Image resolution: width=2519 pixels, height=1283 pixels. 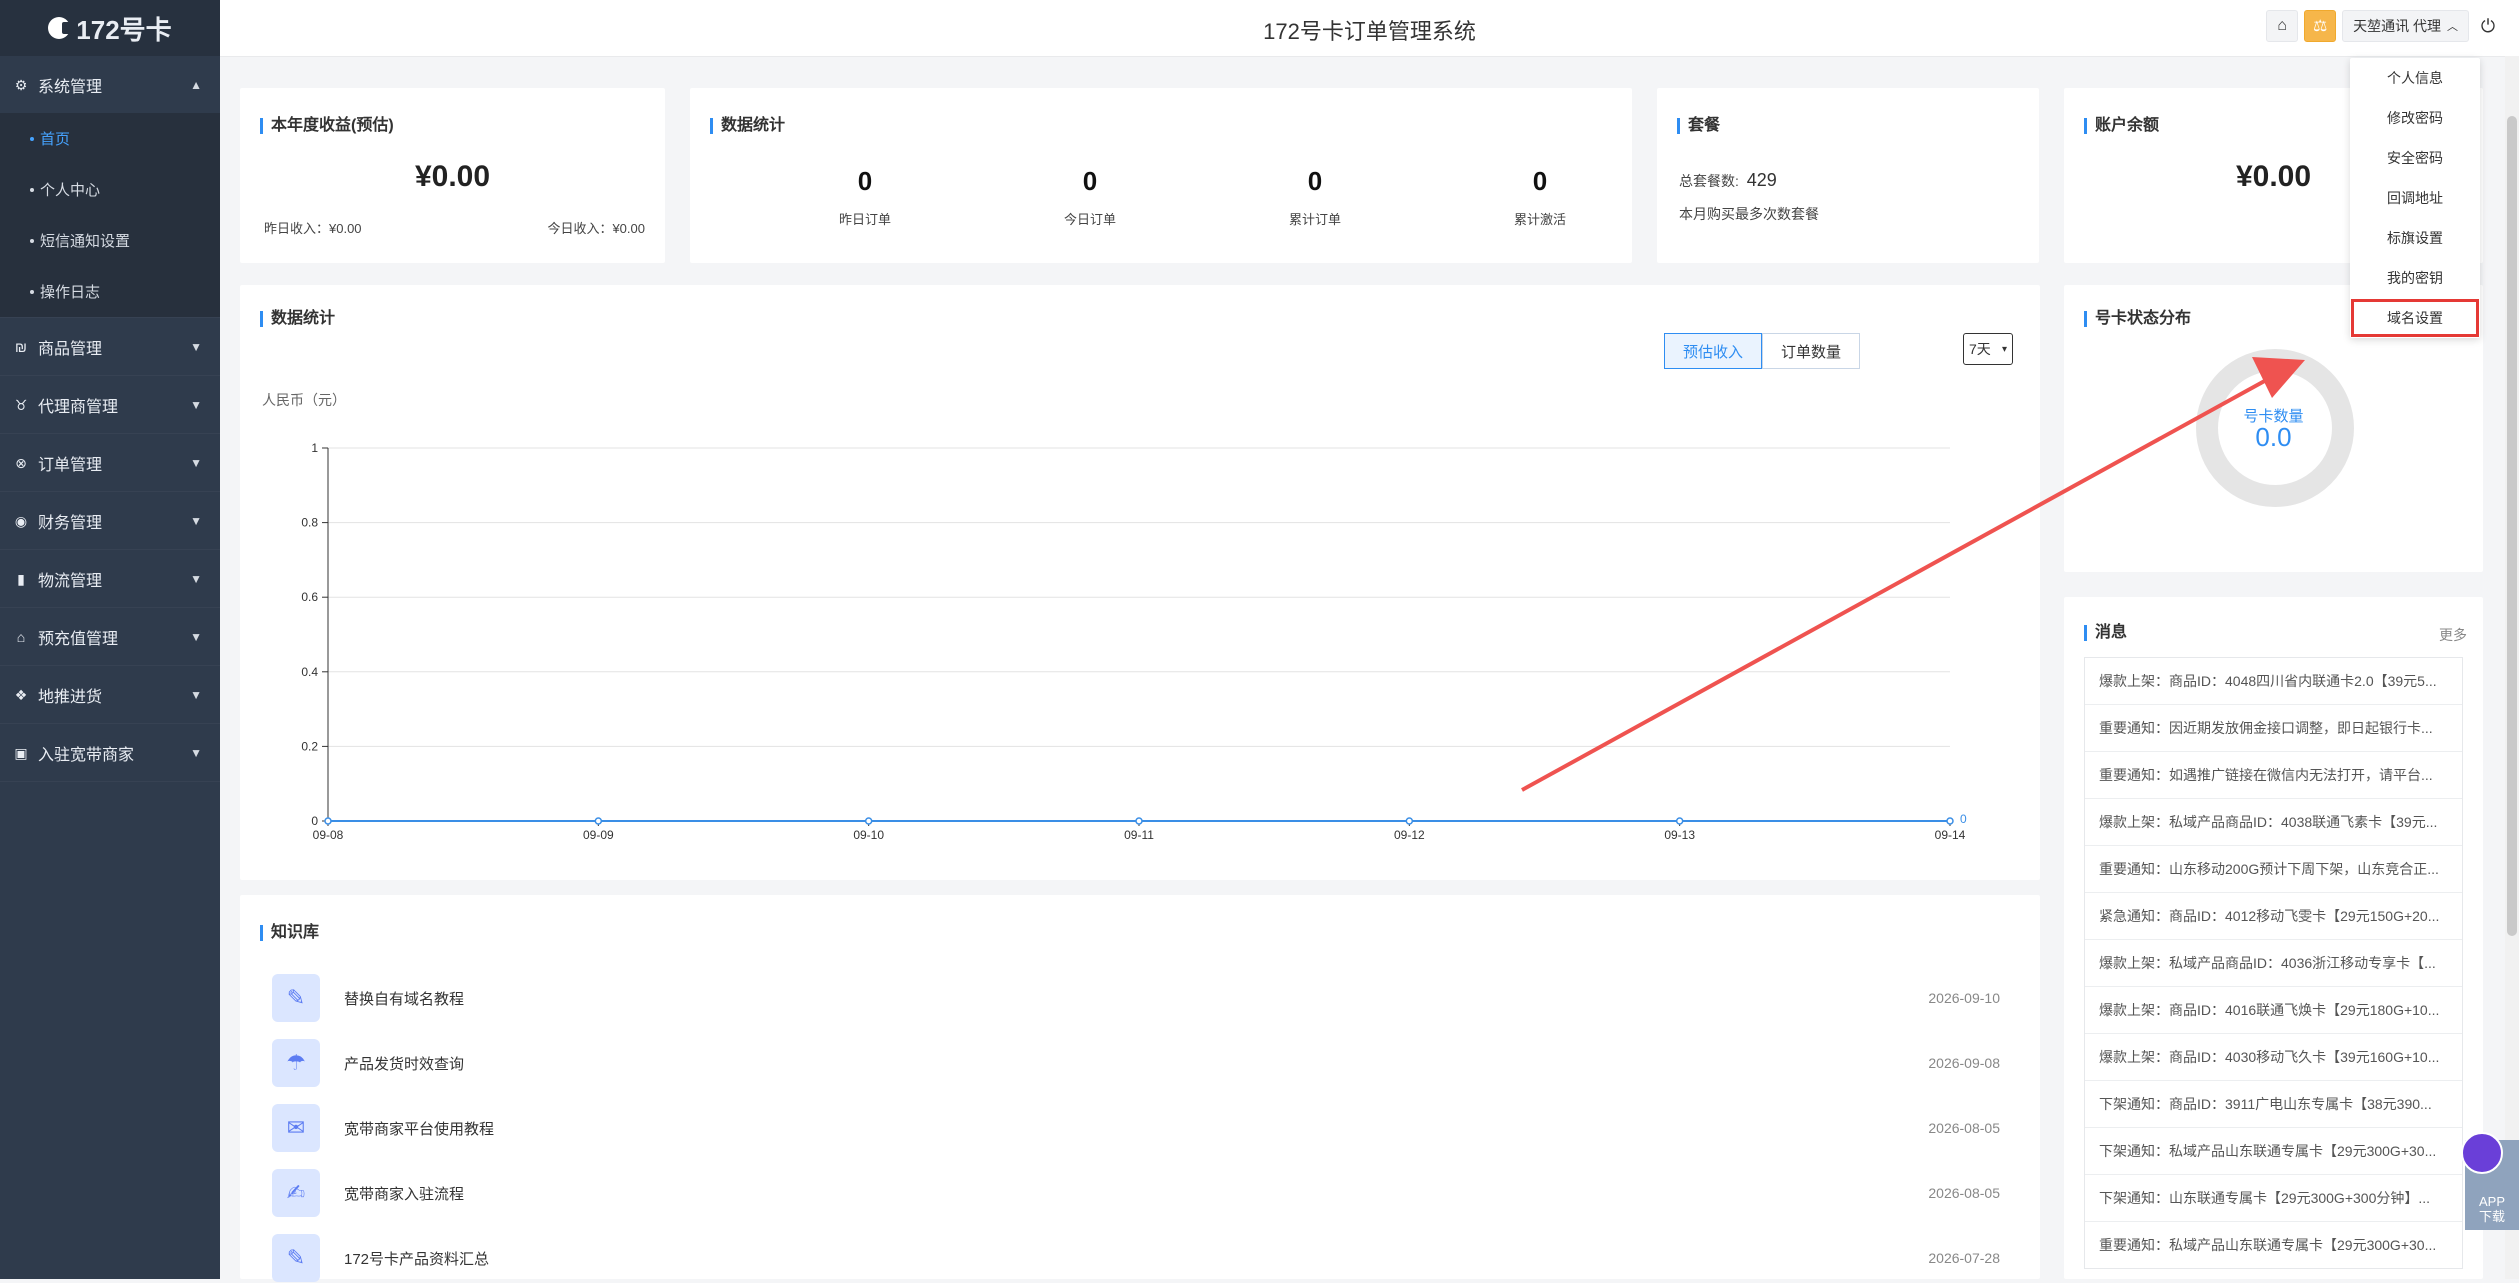 What do you see at coordinates (296, 998) in the screenshot?
I see `document-icon: ✎` at bounding box center [296, 998].